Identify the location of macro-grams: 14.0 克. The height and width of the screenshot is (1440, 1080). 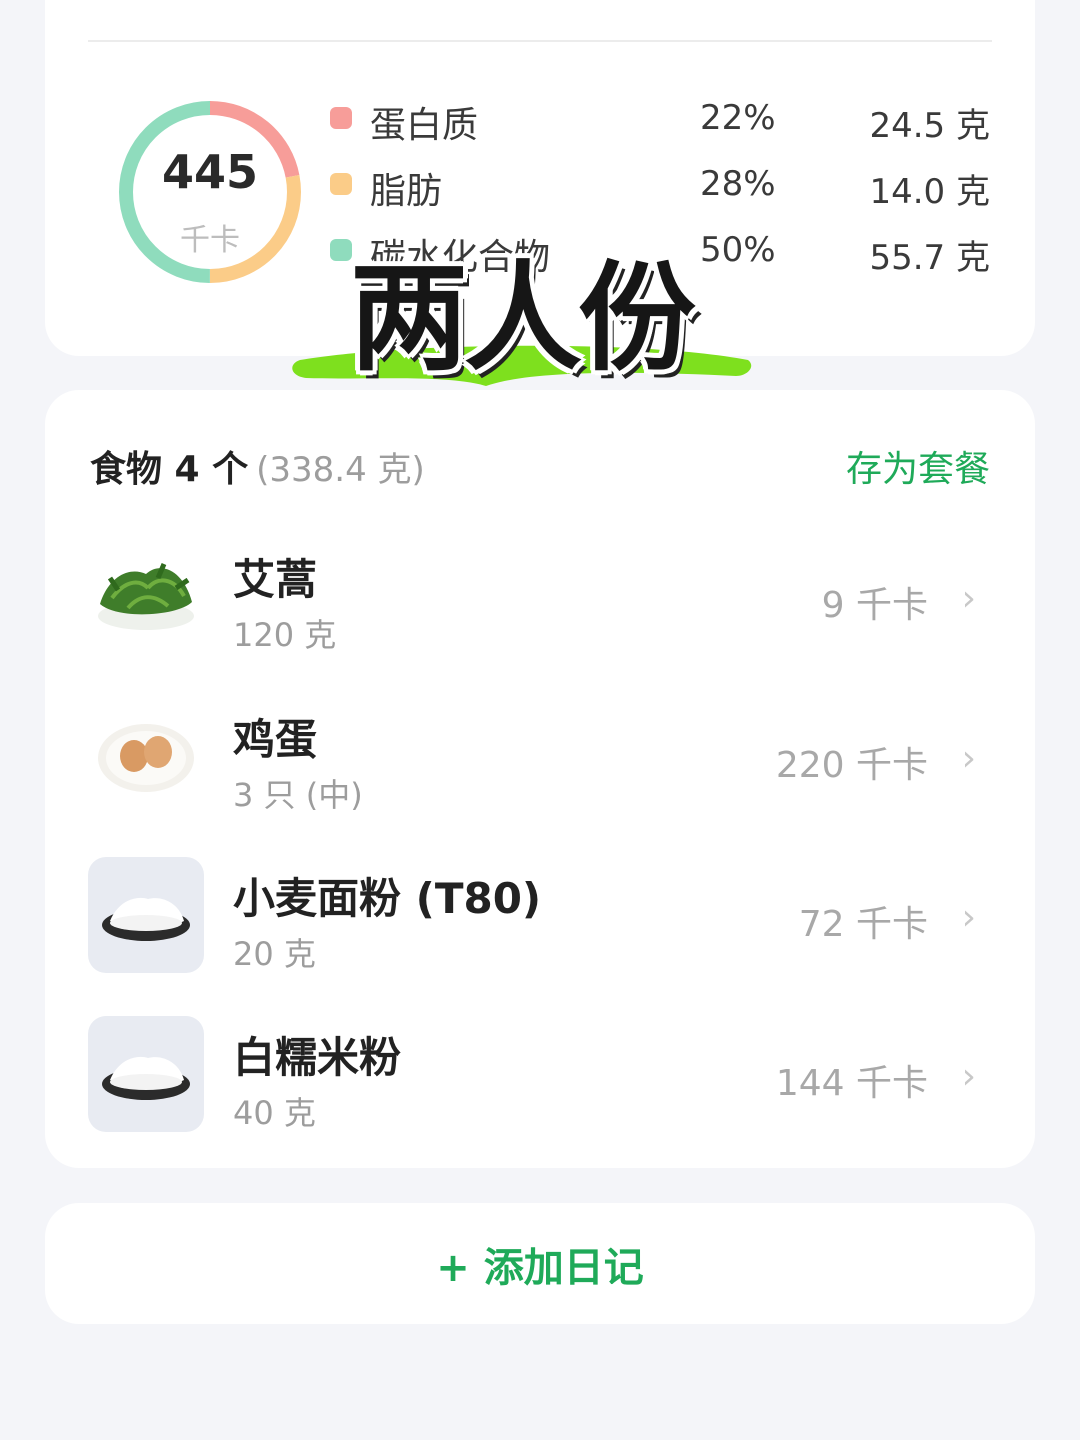
(929, 192).